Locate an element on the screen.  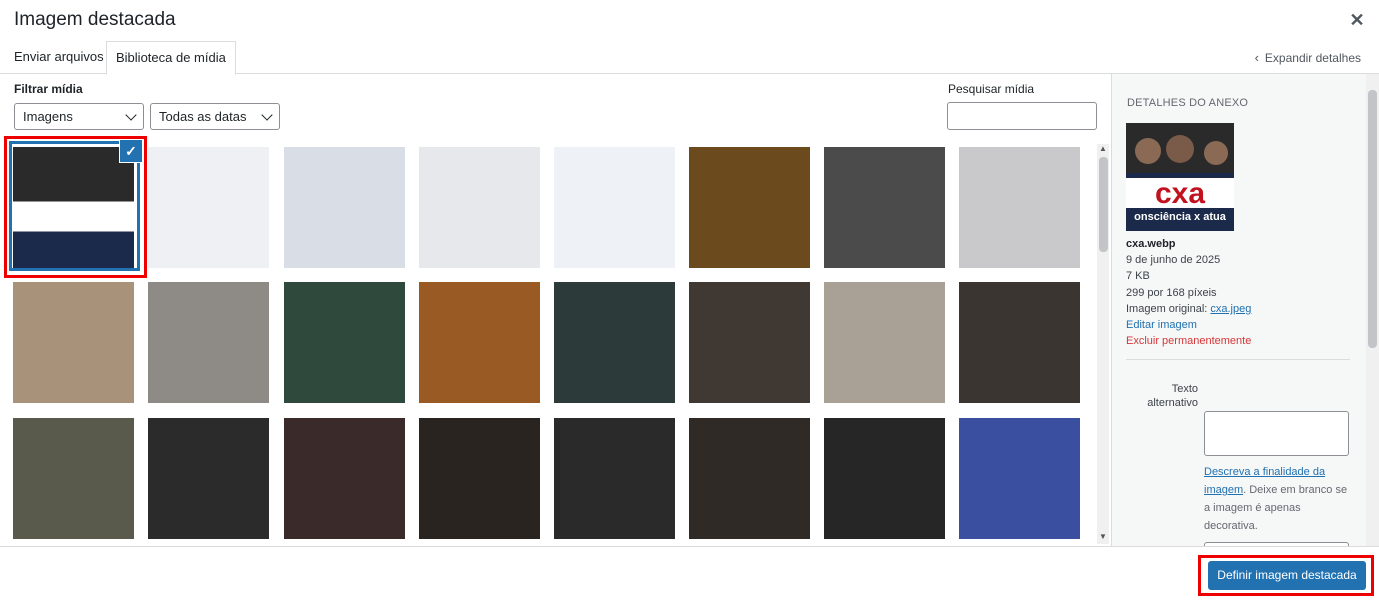
expand-details-label: Expandir detalhes is located at coordinates (1312, 58).